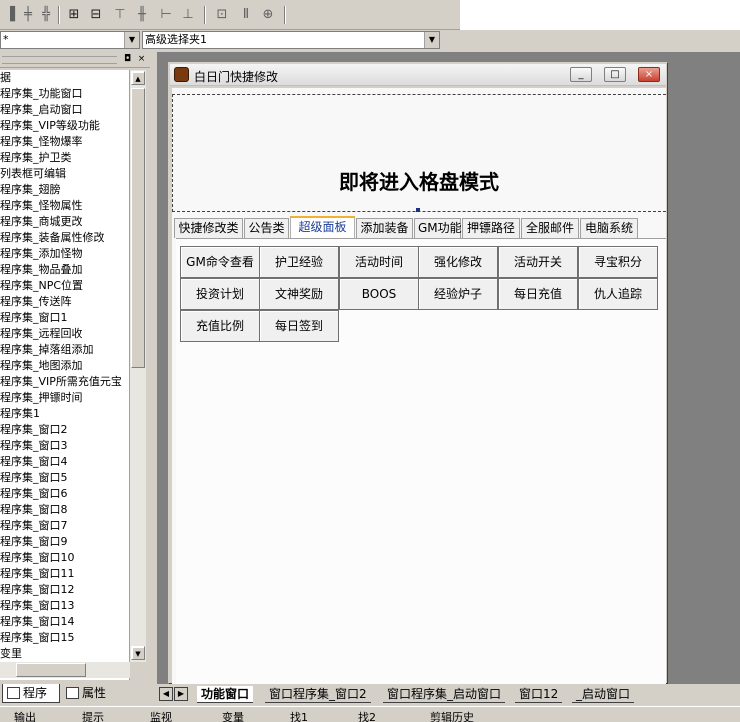 The height and width of the screenshot is (722, 740). Describe the element at coordinates (64, 494) in the screenshot. I see `tree-item: 程序集_窗口6` at that location.